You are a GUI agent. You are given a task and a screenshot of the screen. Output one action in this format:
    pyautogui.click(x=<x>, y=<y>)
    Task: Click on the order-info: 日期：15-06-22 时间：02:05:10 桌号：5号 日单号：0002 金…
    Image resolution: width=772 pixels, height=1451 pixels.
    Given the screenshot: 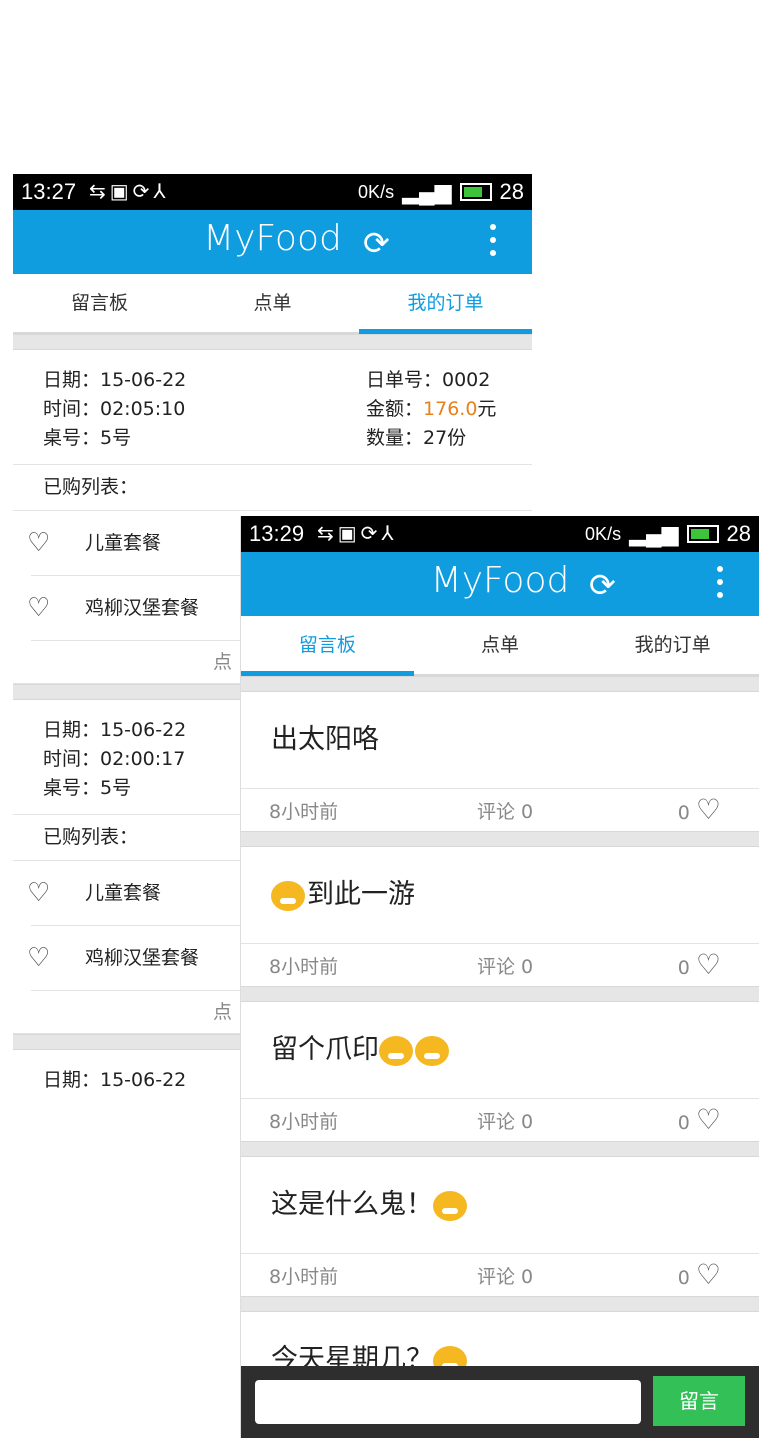 What is the action you would take?
    pyautogui.click(x=272, y=407)
    